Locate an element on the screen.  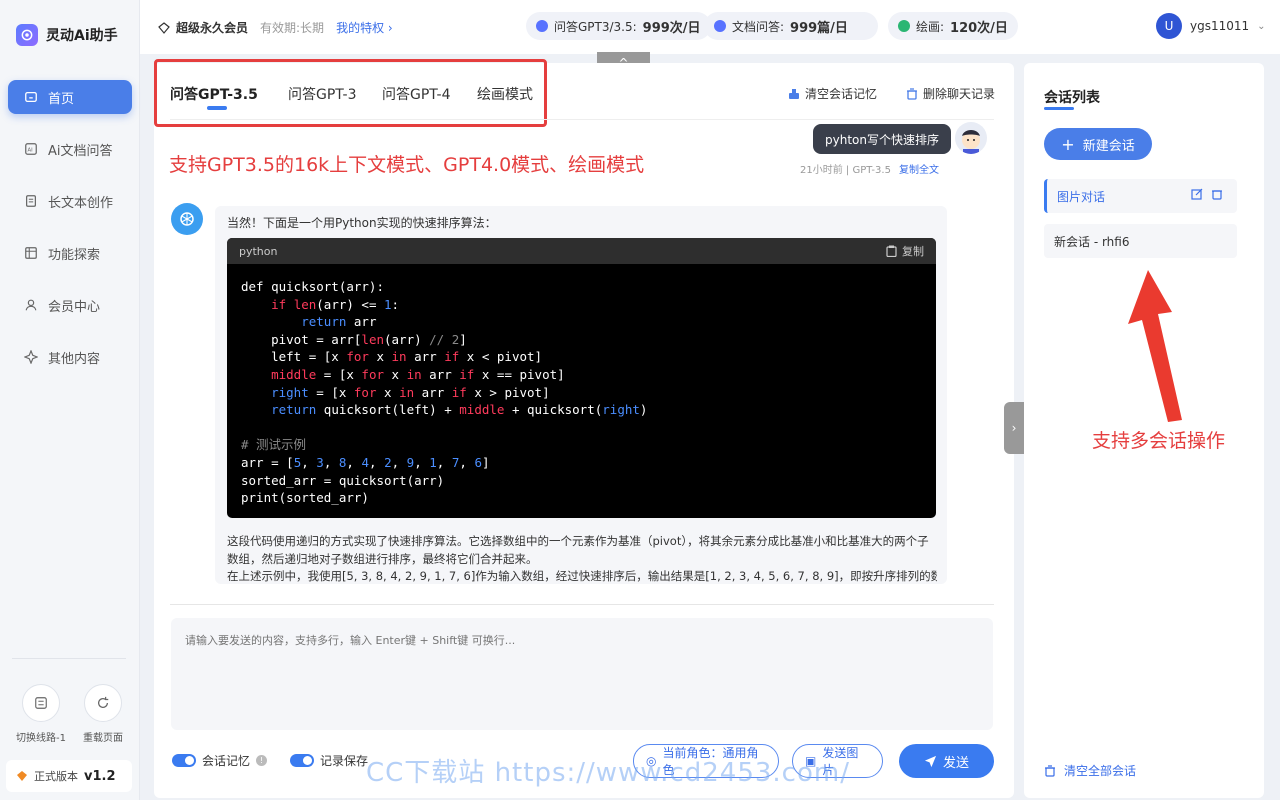
member-info: 超级永久会员 有效期:长期 我的特权 › is located at coordinates (275, 27).